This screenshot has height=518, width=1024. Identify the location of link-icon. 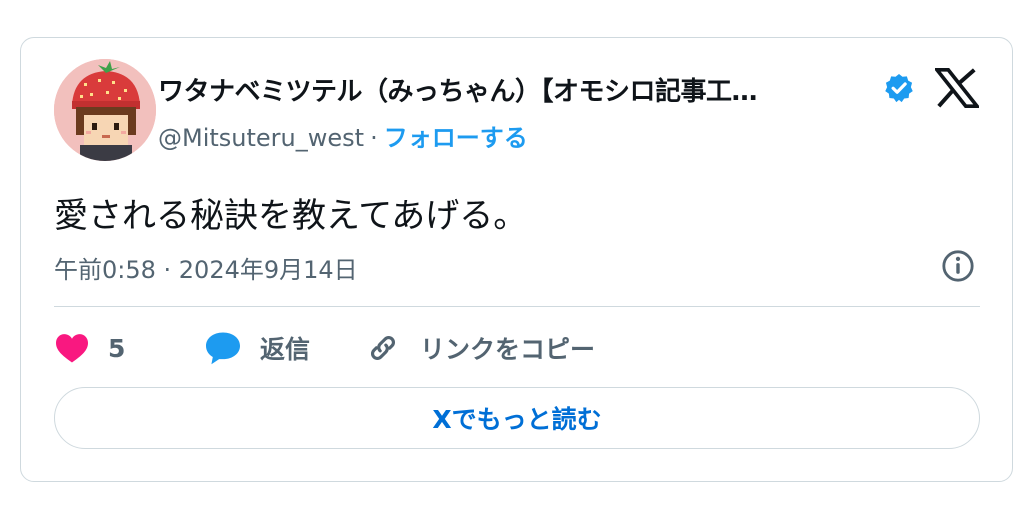
(383, 348).